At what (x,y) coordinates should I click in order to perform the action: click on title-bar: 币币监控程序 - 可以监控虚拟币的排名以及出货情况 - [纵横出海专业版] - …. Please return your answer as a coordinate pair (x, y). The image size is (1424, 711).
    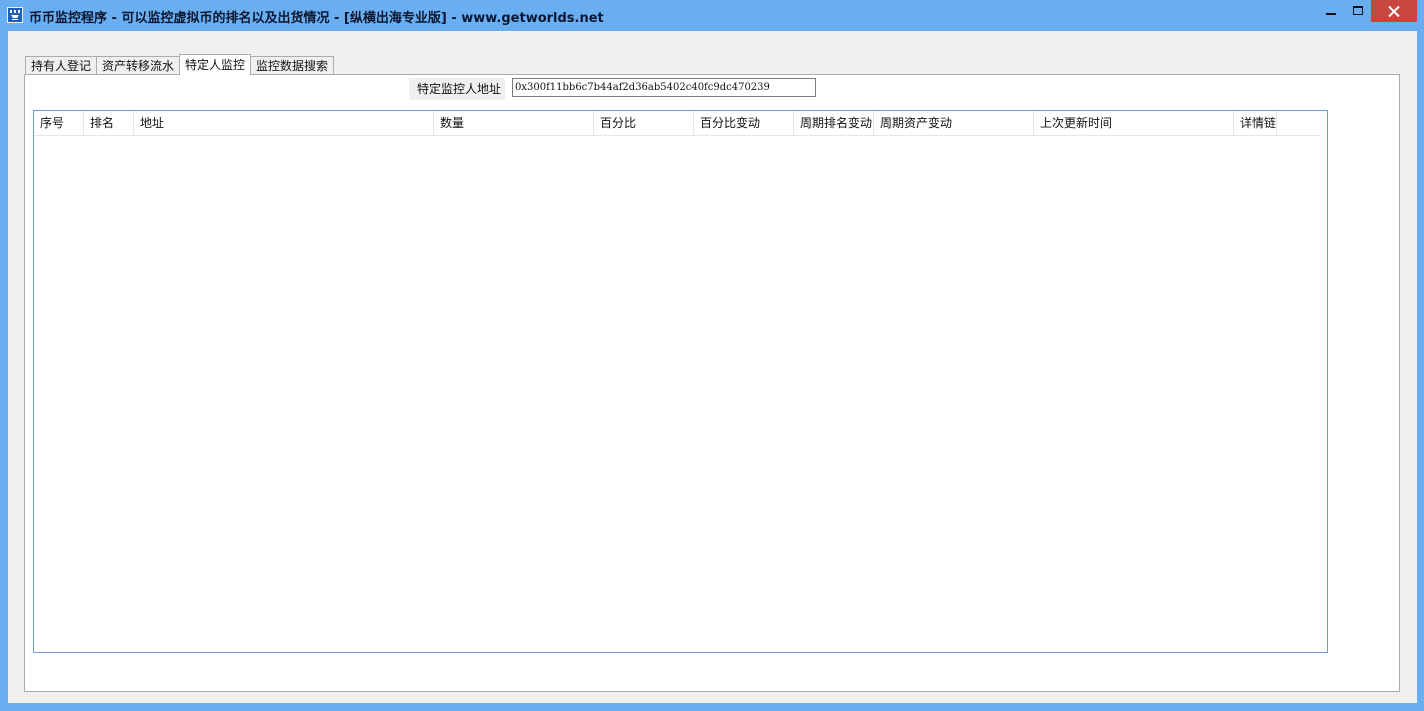
    Looking at the image, I should click on (712, 15).